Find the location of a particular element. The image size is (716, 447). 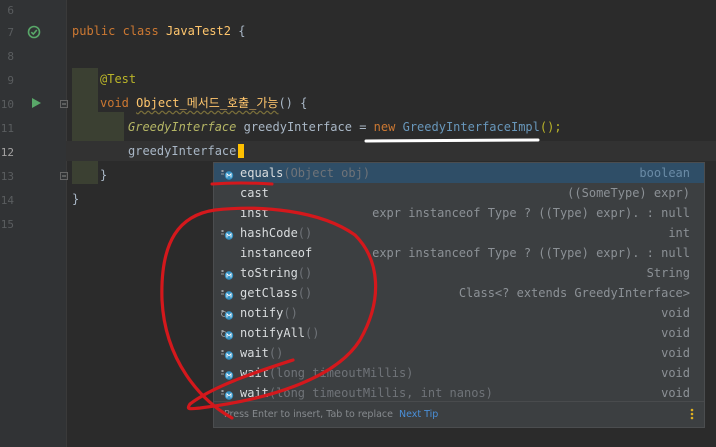

completion-name: wait(long timeoutMillis) is located at coordinates (327, 373).